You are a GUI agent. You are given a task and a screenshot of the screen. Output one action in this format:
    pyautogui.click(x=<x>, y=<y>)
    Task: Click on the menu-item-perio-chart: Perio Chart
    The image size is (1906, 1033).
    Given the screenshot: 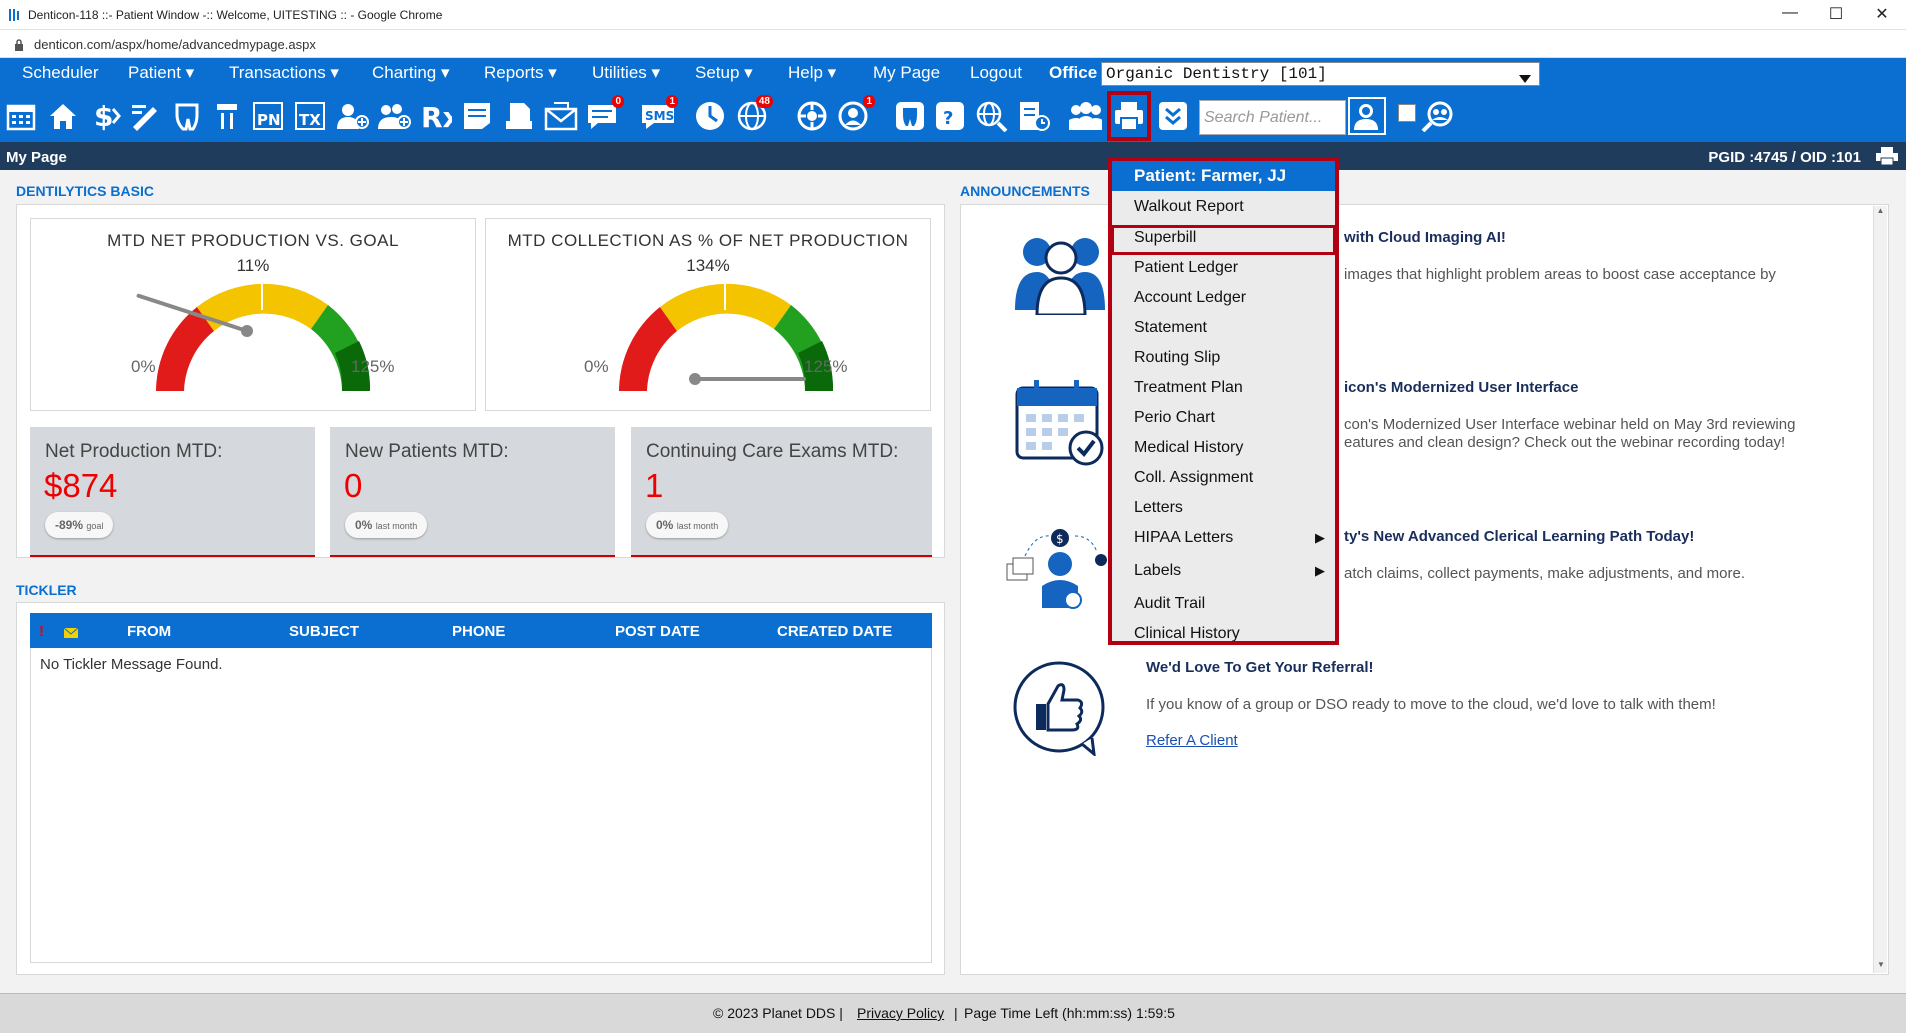 What is the action you would take?
    pyautogui.click(x=1174, y=418)
    